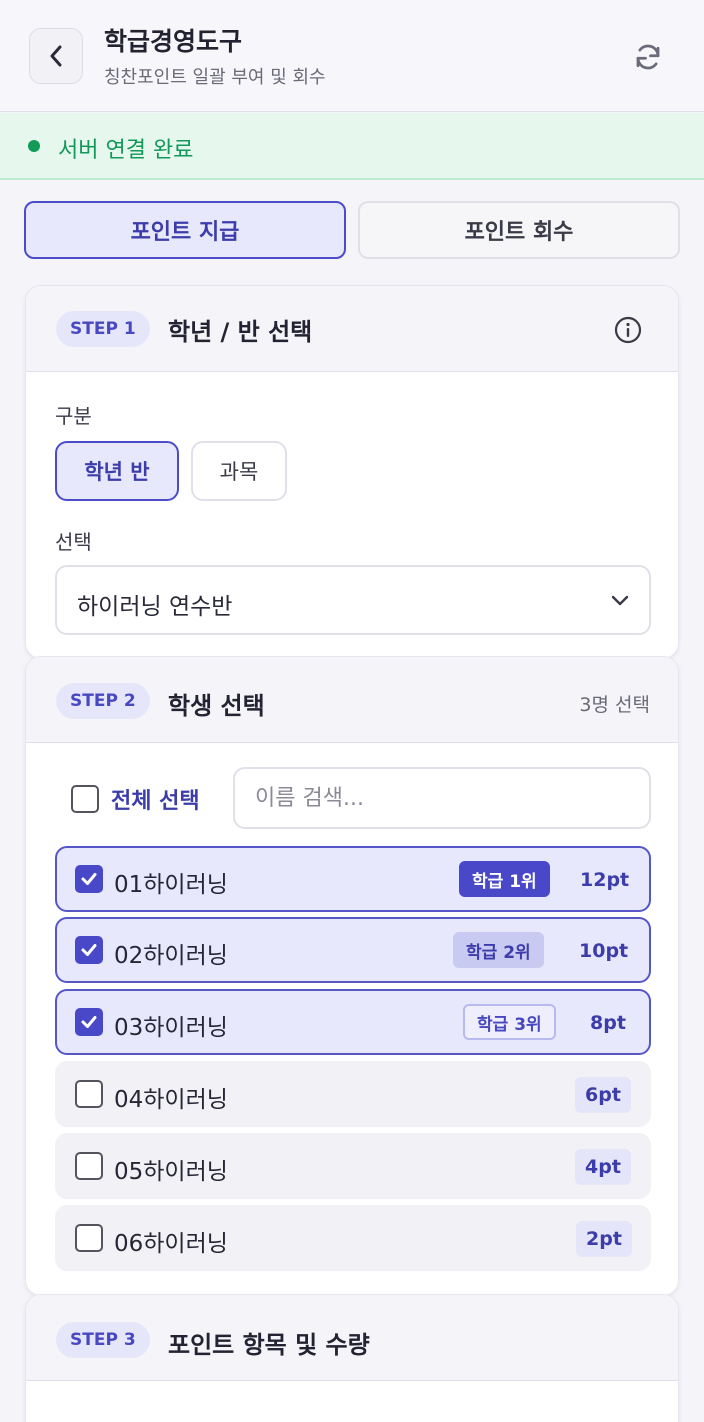  Describe the element at coordinates (352, 56) in the screenshot. I see `app-header: 학급경영도구 칭찬포인트 일괄 부여 및 회수` at that location.